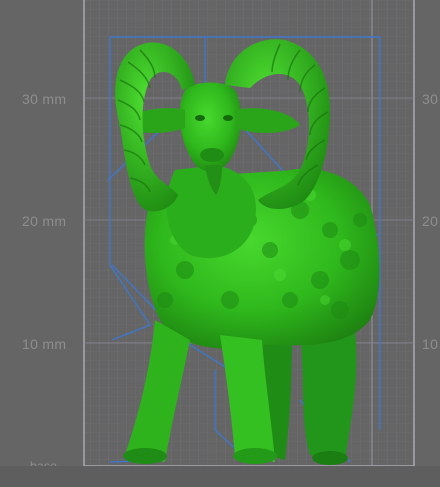 The image size is (440, 487). Describe the element at coordinates (44, 99) in the screenshot. I see `ruler-label-30mm: 30 mm` at that location.